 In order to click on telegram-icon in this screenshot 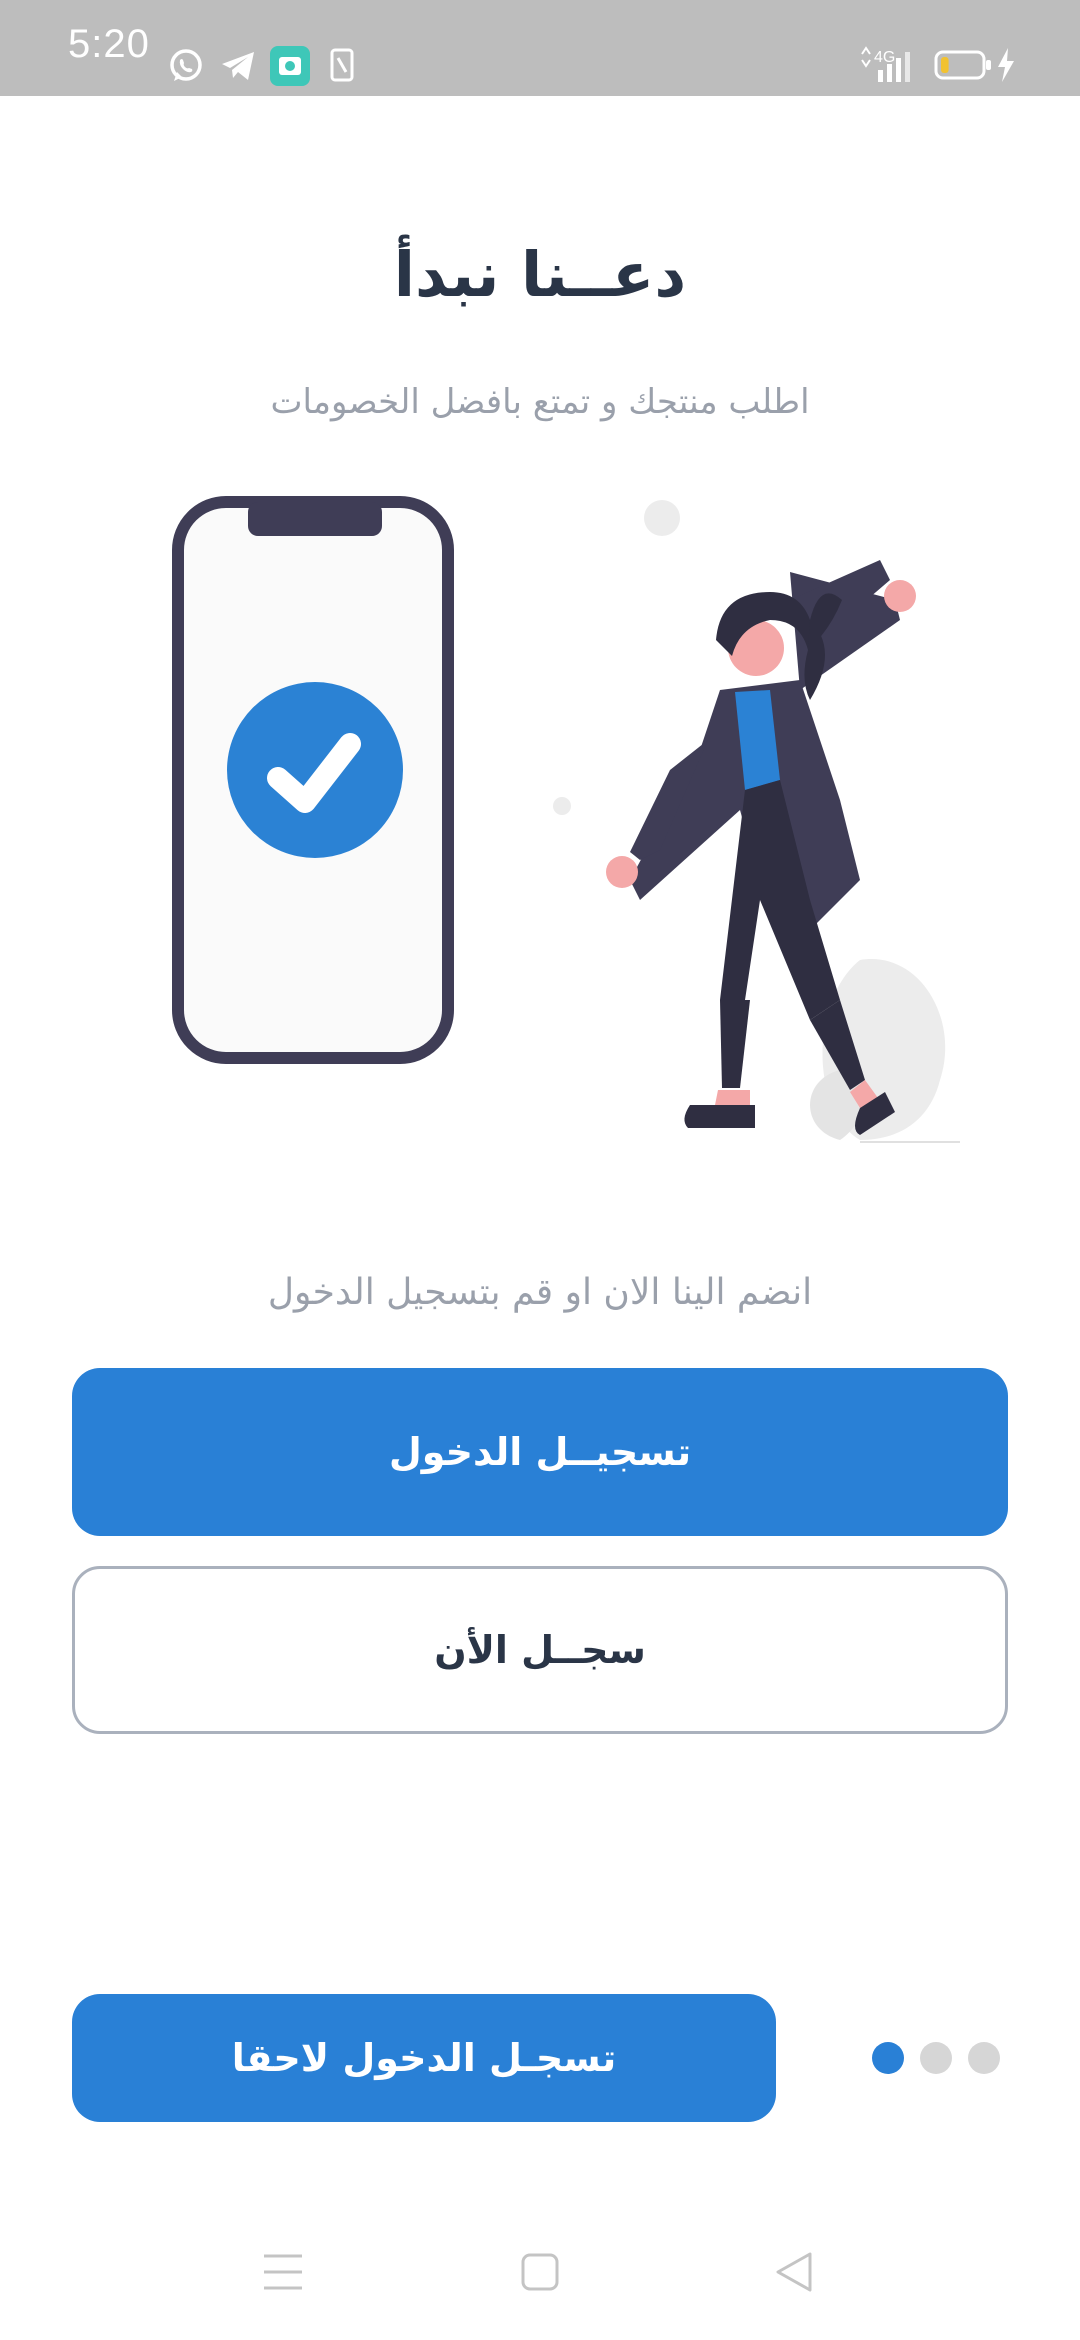, I will do `click(238, 66)`.